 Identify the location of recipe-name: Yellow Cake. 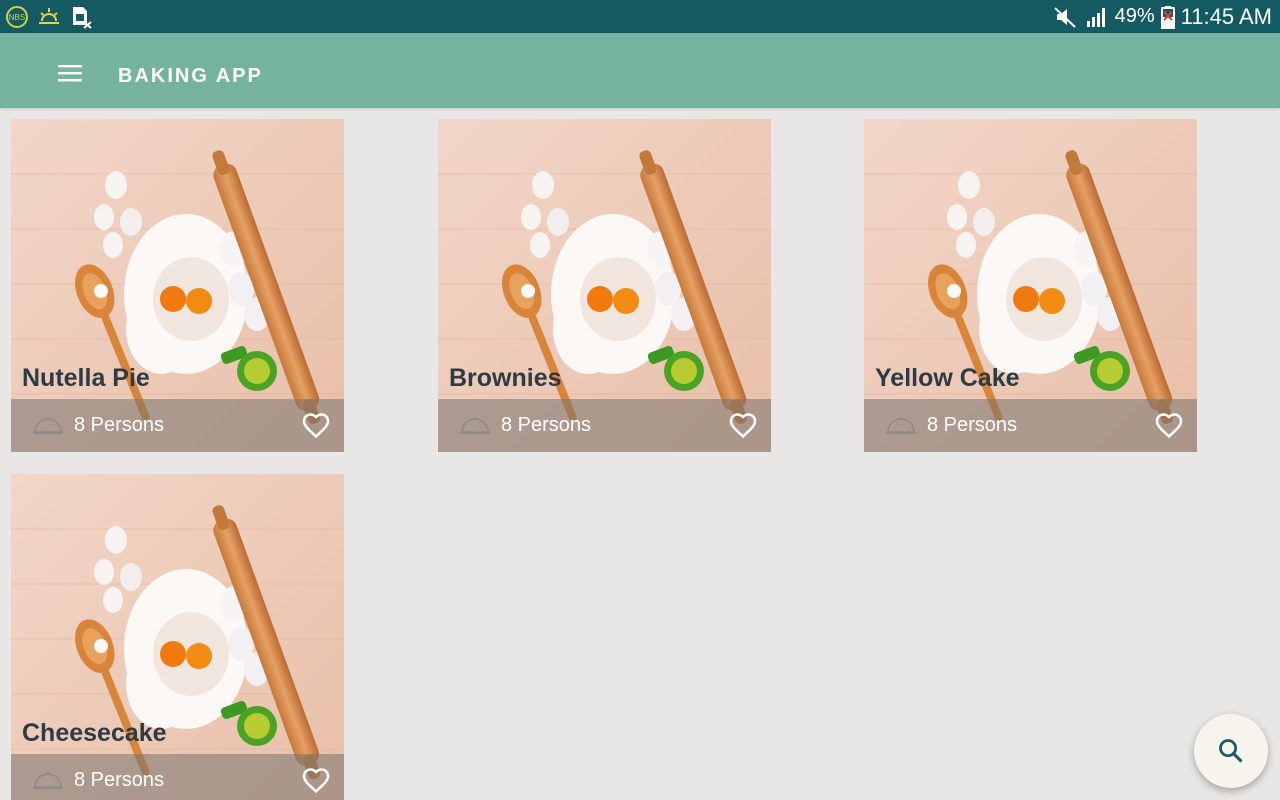
(947, 378).